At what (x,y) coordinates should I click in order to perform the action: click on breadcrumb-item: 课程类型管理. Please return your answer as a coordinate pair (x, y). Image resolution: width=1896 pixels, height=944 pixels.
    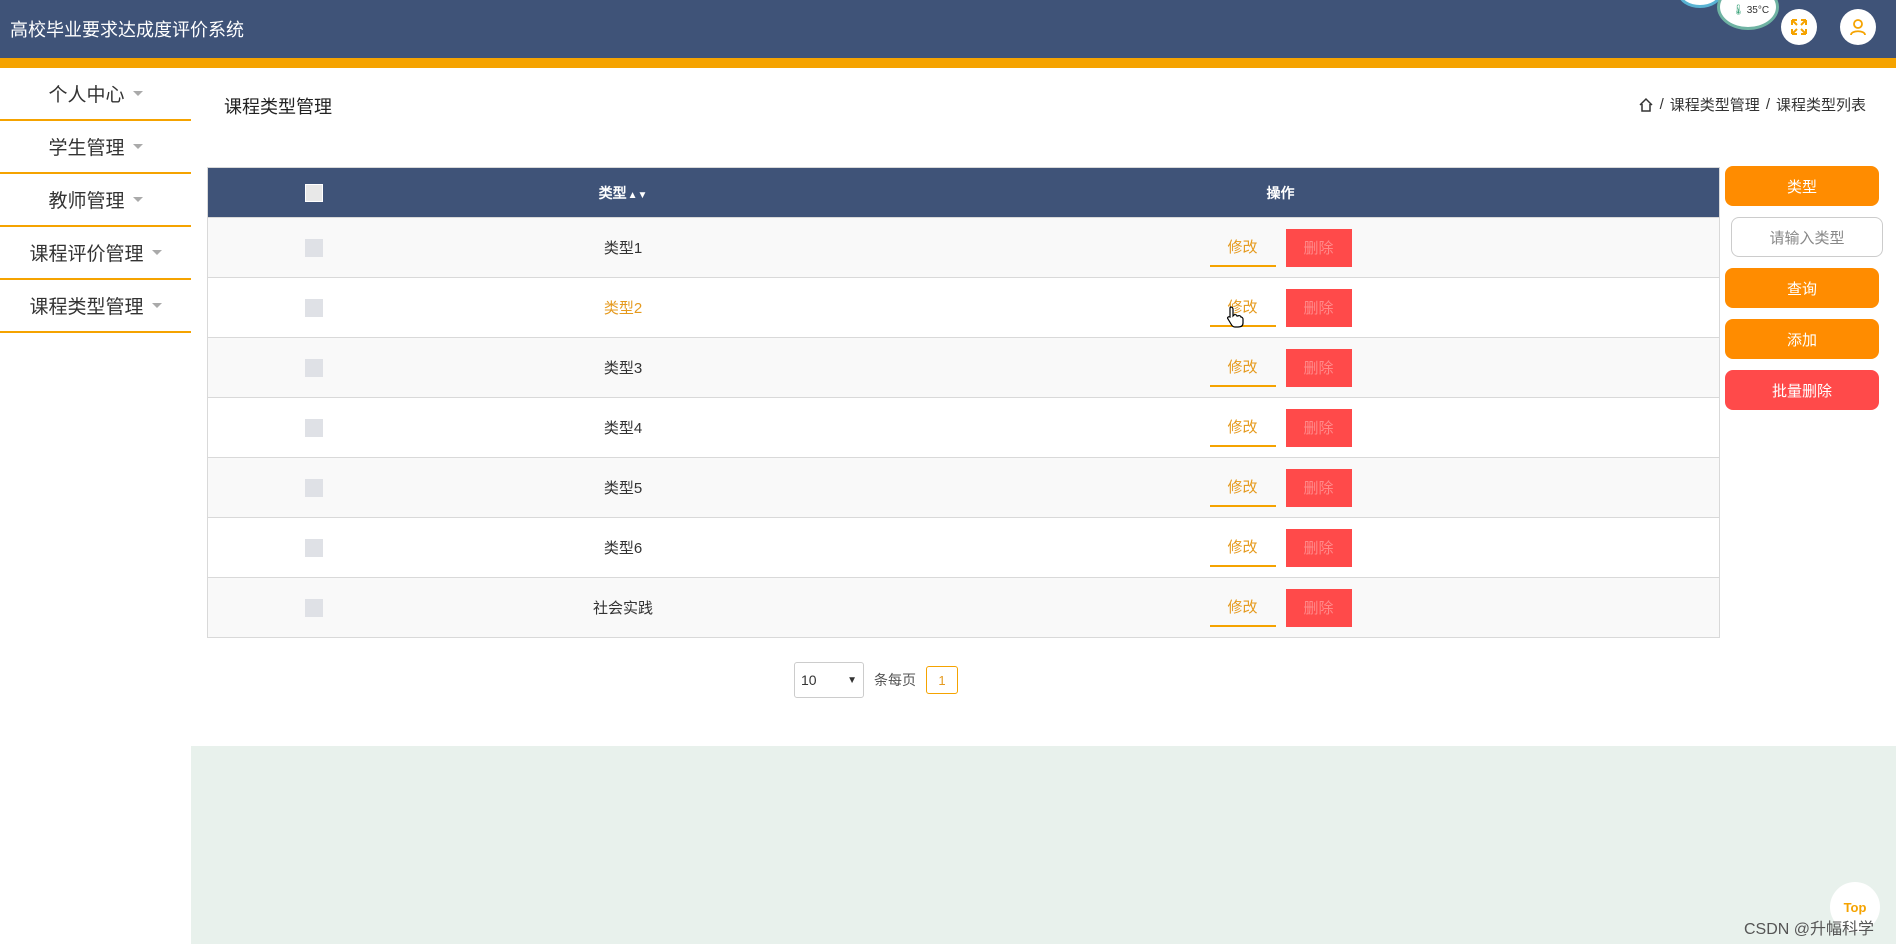
    Looking at the image, I should click on (1715, 104).